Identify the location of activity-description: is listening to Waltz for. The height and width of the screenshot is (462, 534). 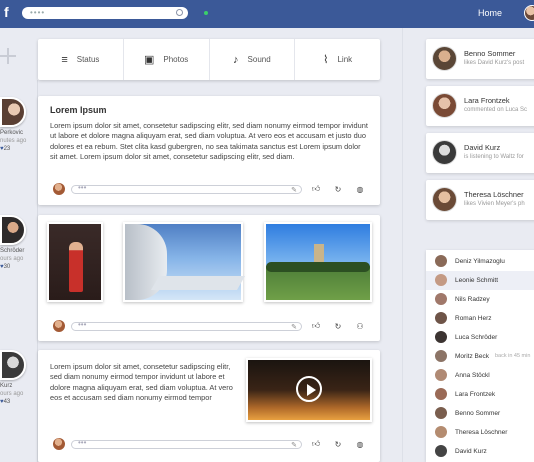
(494, 157).